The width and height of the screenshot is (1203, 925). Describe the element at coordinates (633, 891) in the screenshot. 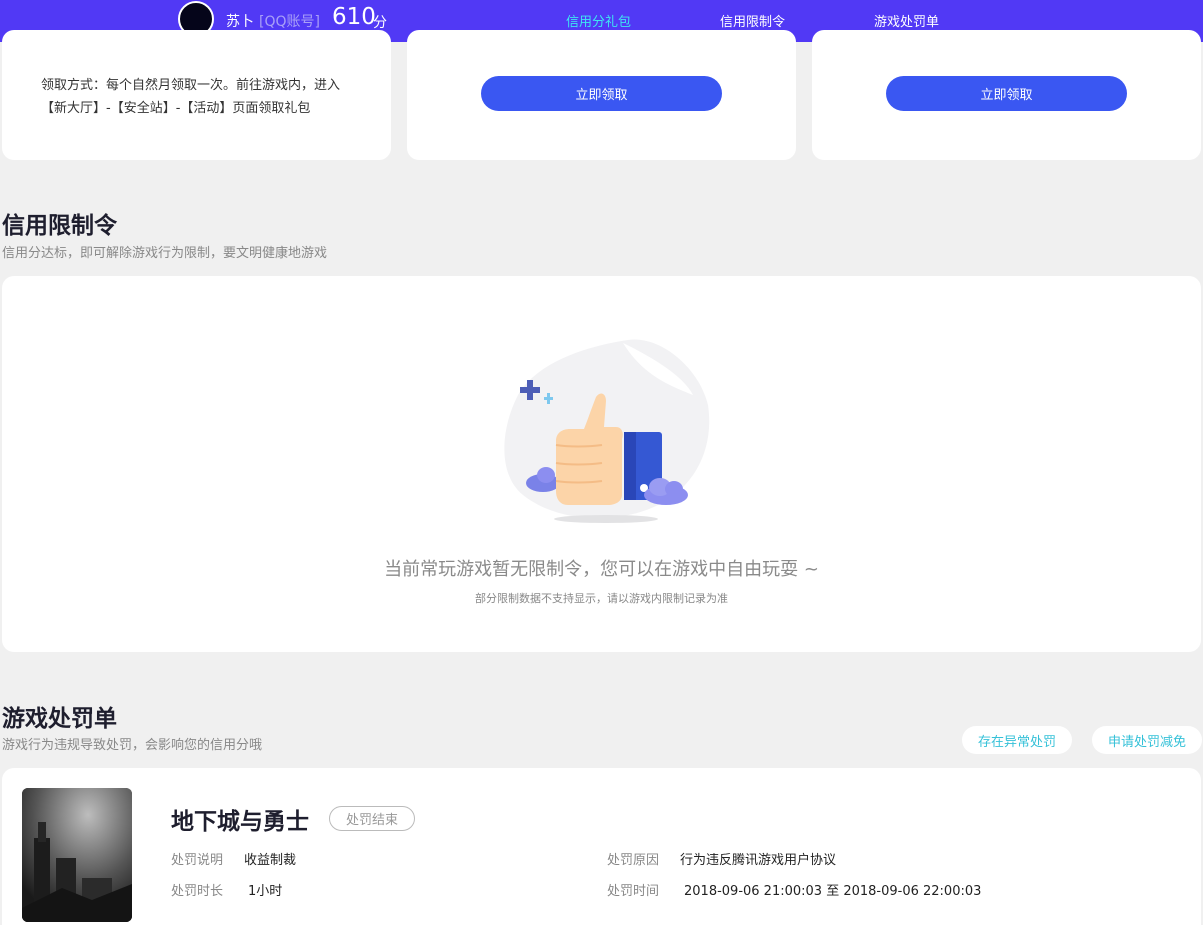

I see `penalty-time-label: 处罚时间` at that location.